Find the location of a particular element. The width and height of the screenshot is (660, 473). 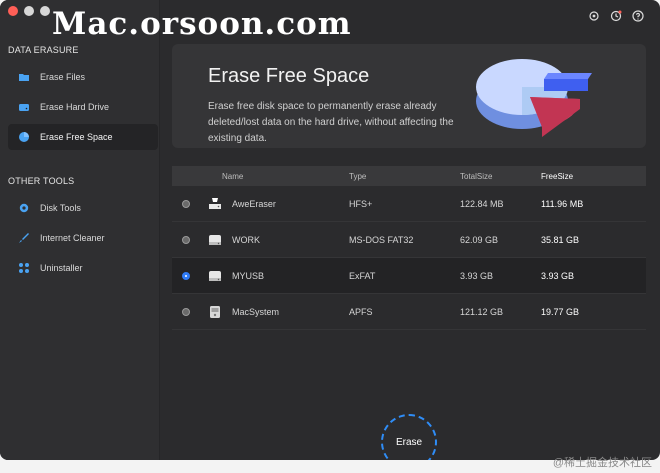

drive-free-size: 19.77 GB is located at coordinates (560, 311).